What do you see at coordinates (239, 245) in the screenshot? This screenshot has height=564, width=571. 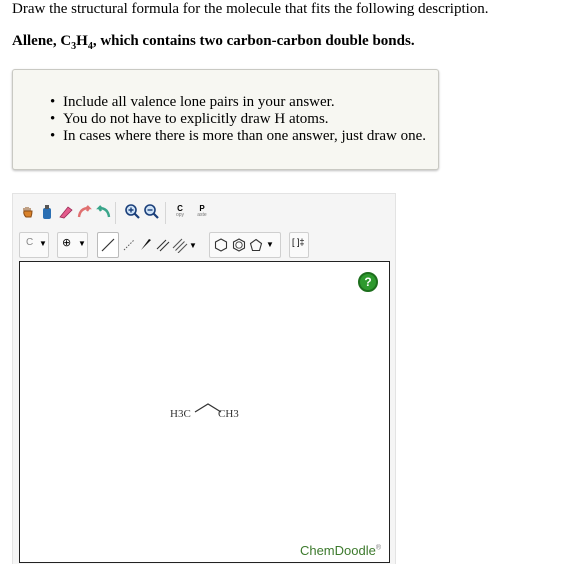 I see `benzene-icon` at bounding box center [239, 245].